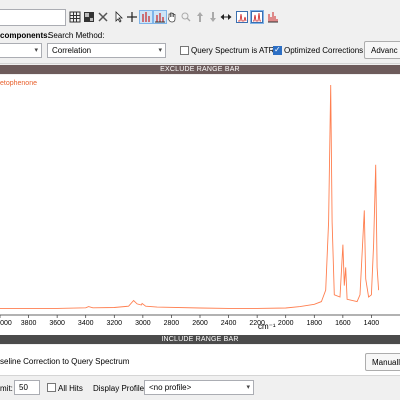  What do you see at coordinates (267, 326) in the screenshot?
I see `x-axis-unit-label: cm⁻¹` at bounding box center [267, 326].